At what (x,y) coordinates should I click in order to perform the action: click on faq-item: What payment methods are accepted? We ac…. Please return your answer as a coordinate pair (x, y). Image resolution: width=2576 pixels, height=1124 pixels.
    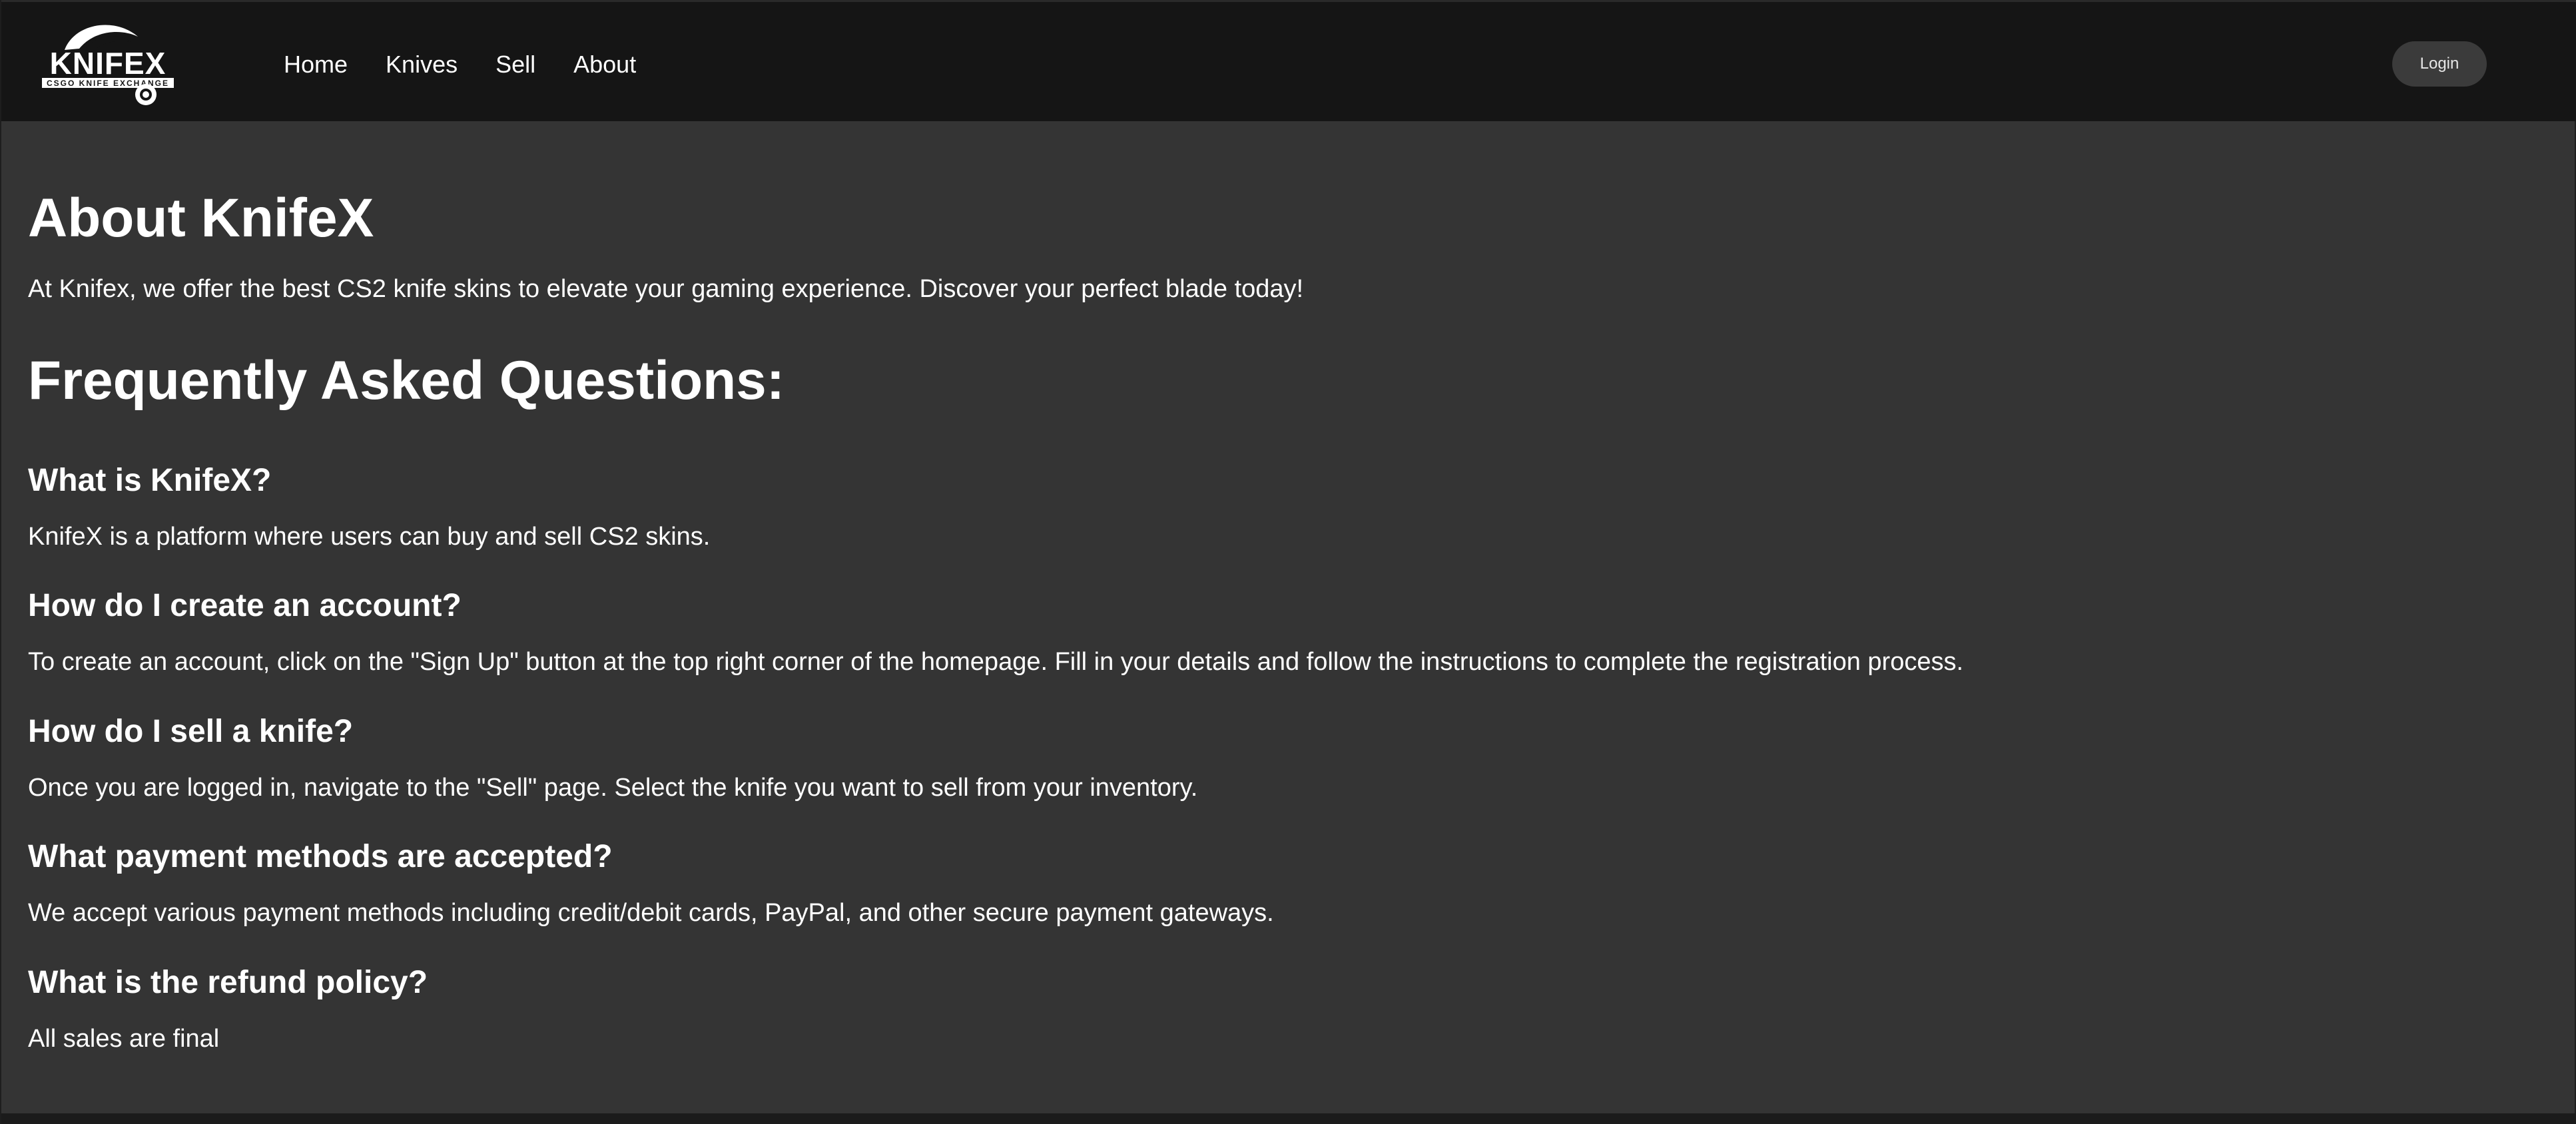
    Looking at the image, I should click on (651, 884).